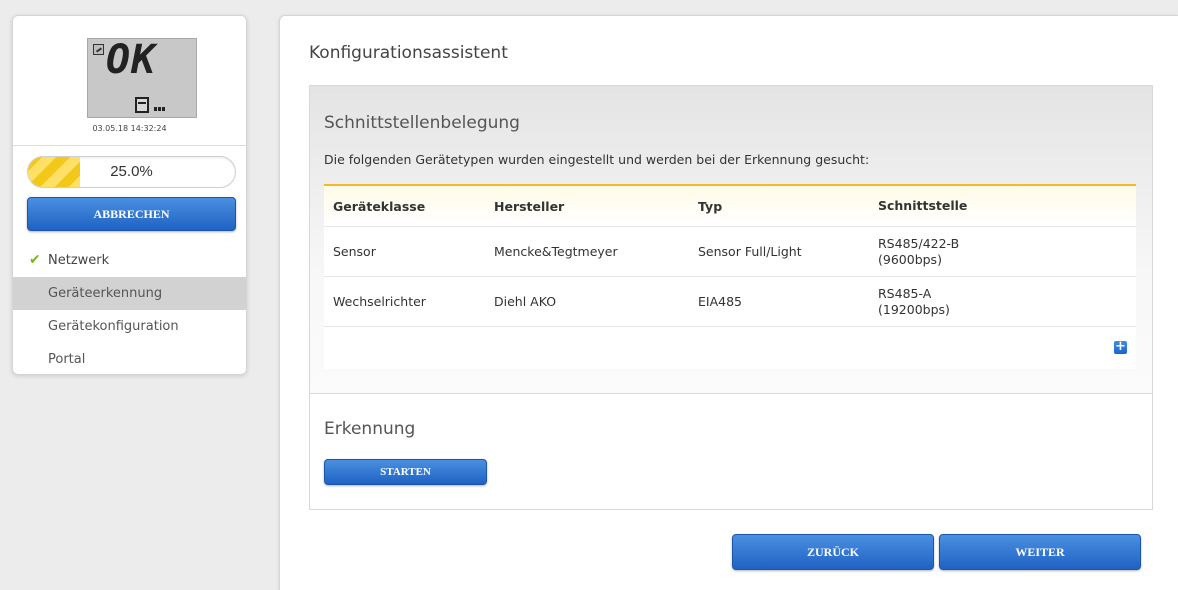 The width and height of the screenshot is (1178, 590). I want to click on cell-interface: RS485-A (19200bps), so click(1002, 302).